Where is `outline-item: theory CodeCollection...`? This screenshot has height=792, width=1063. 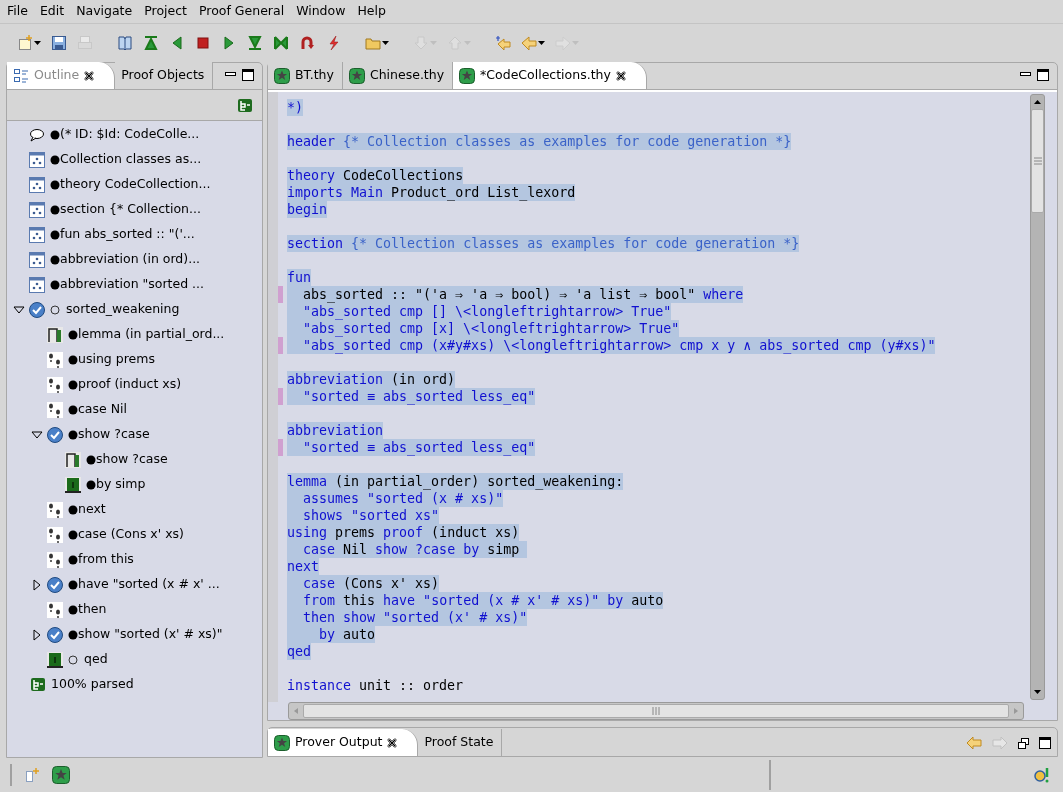 outline-item: theory CodeCollection... is located at coordinates (135, 184).